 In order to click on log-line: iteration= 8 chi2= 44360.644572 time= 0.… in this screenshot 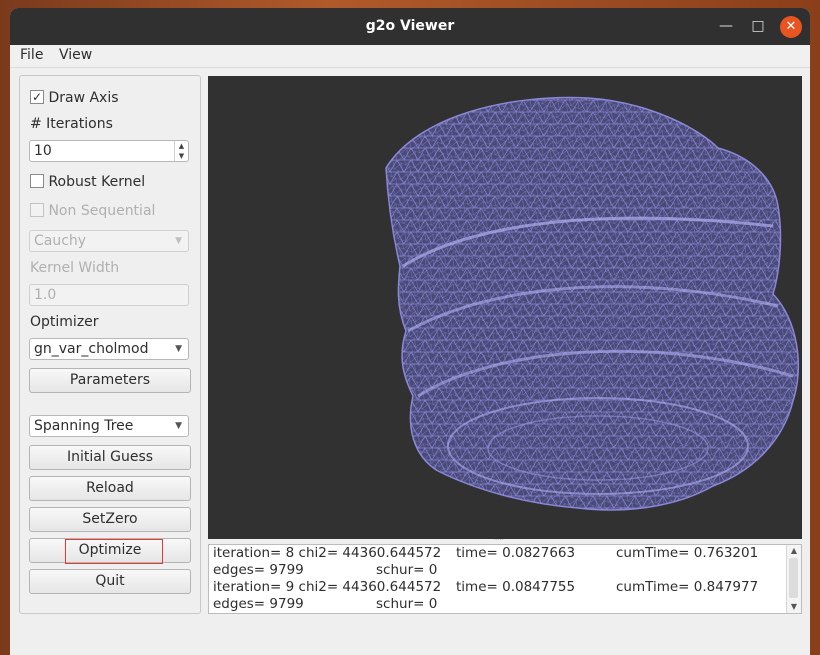, I will do `click(505, 553)`.